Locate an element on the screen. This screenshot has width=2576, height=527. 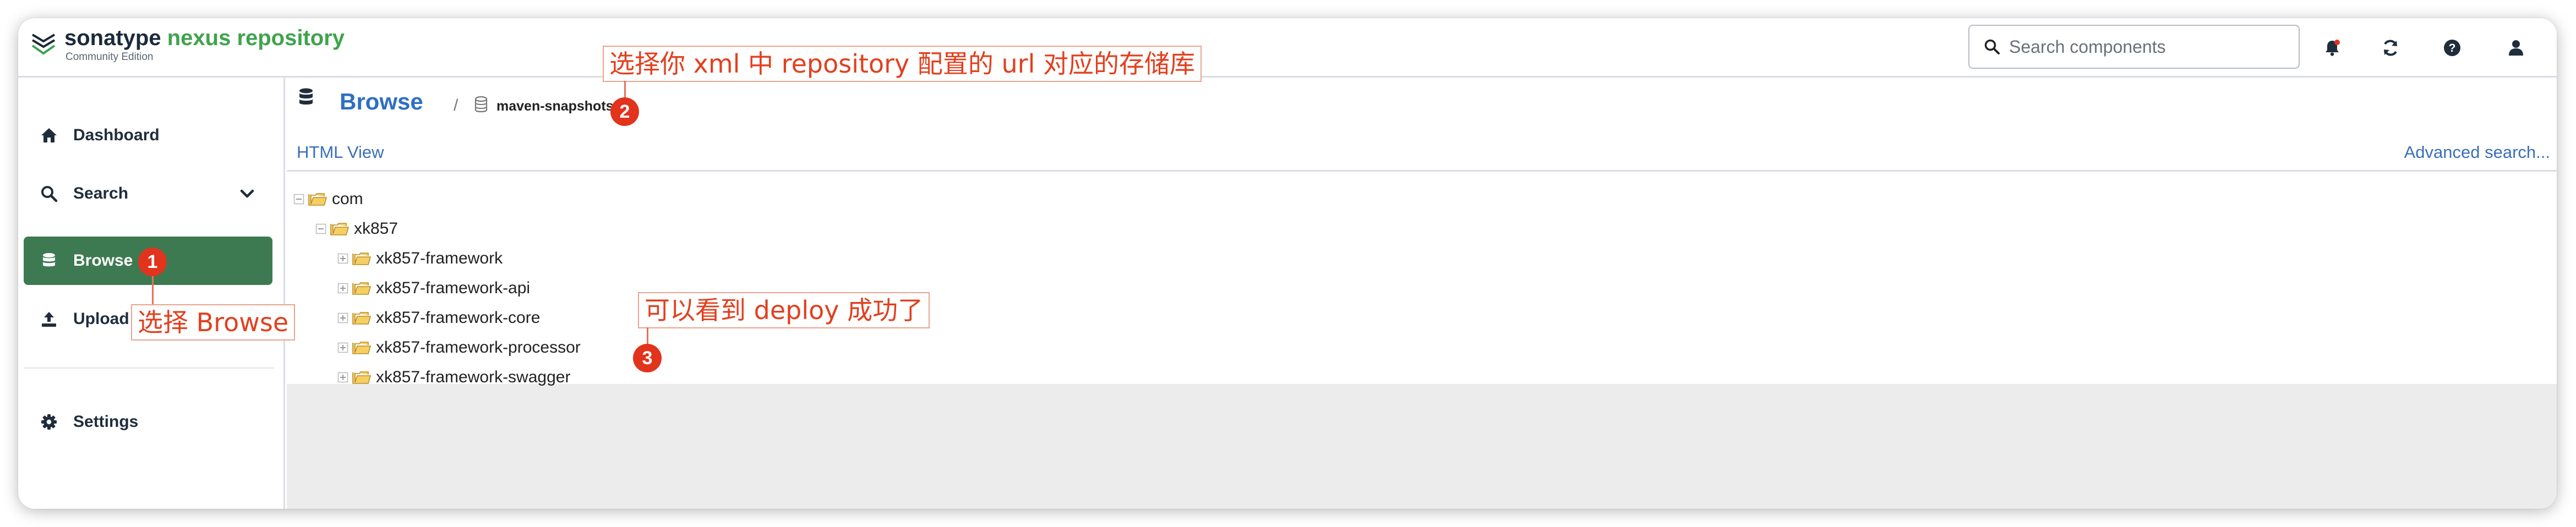
tree-node-label: xk857-framework-api is located at coordinates (454, 288).